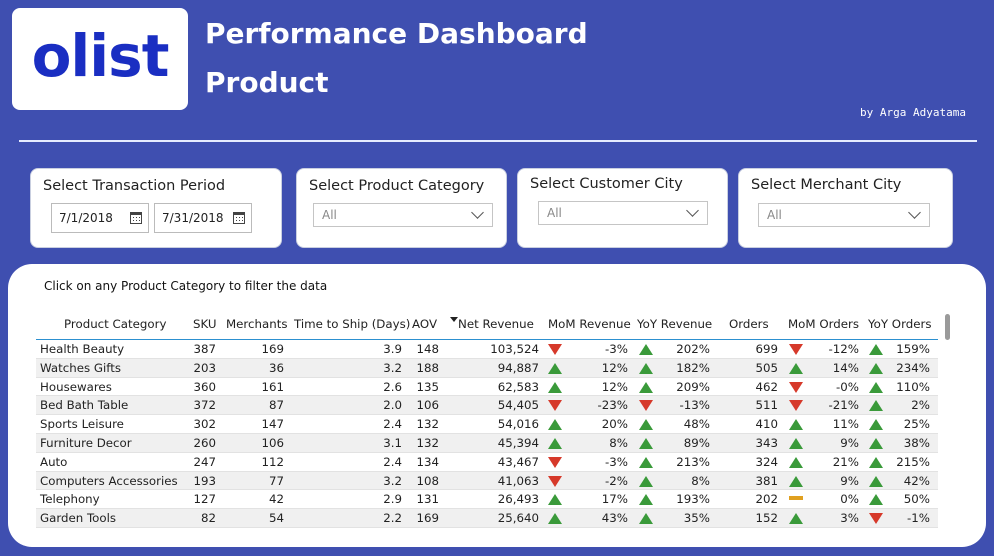 This screenshot has height=556, width=994. Describe the element at coordinates (826, 185) in the screenshot. I see `merchant-city-slicer-title: Select Merchant City` at that location.